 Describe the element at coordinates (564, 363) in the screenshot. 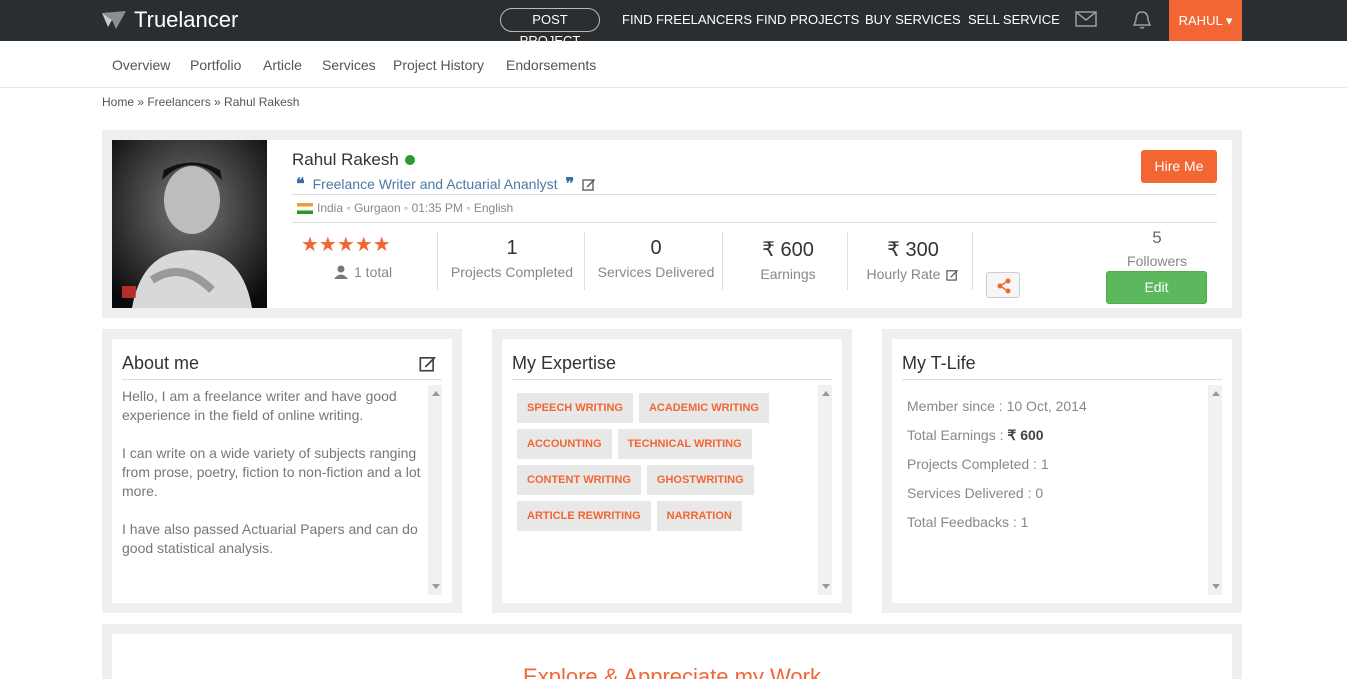

I see `expertise-title: My Expertise` at that location.